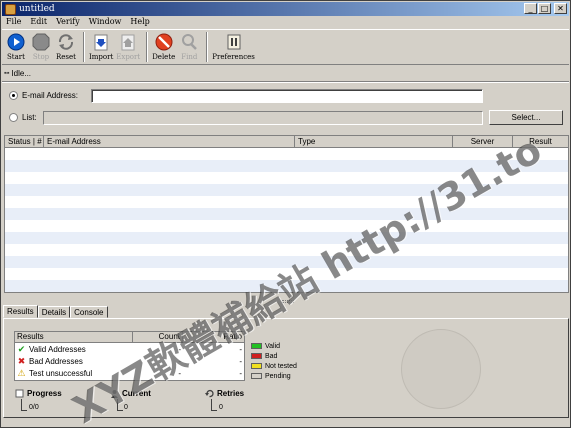 This screenshot has width=571, height=428. I want to click on start-label: Start, so click(16, 57).